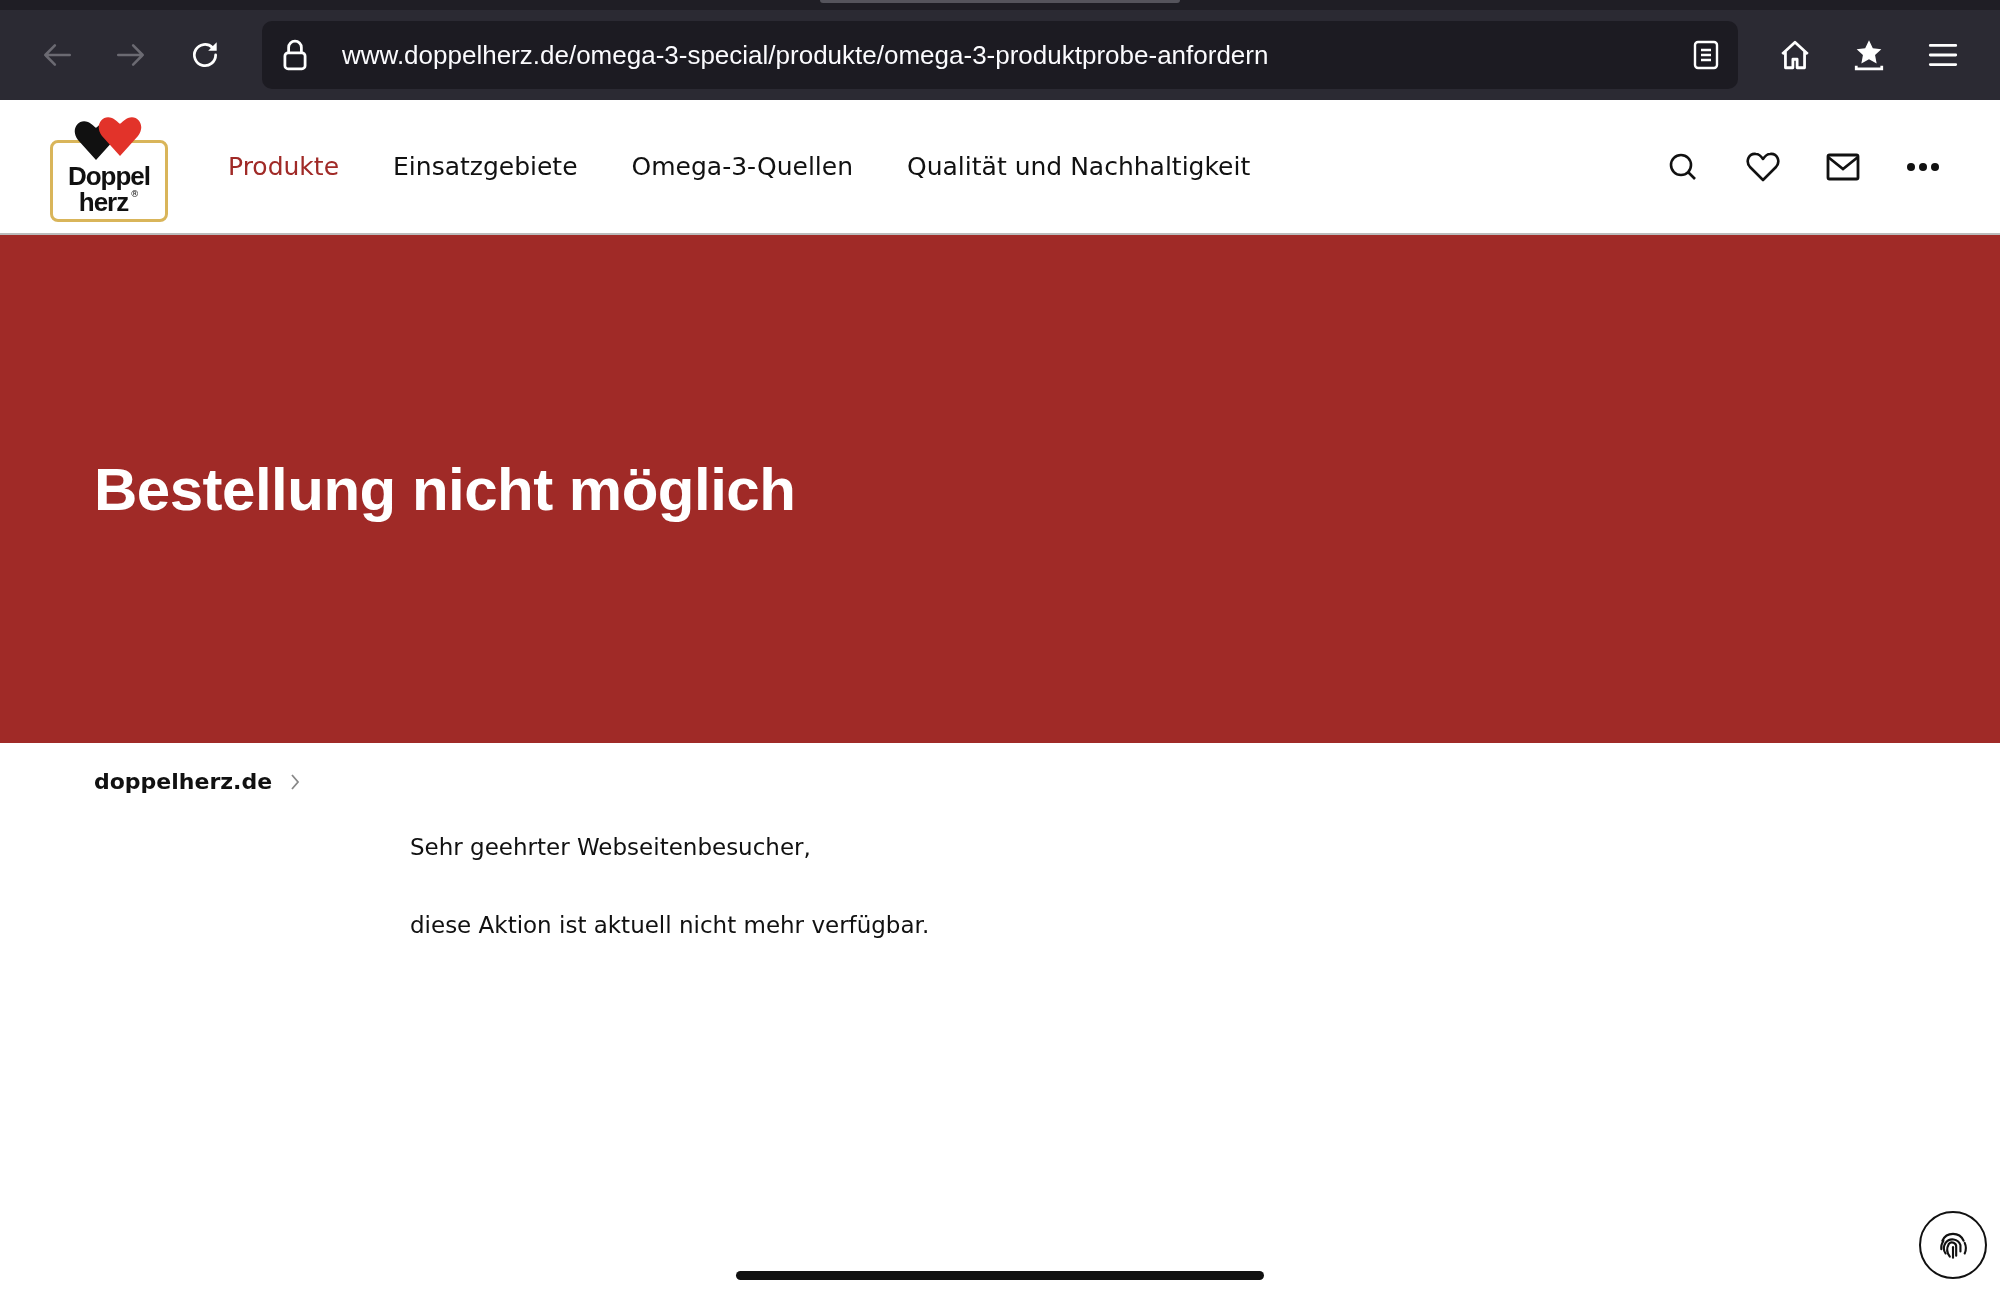 The width and height of the screenshot is (2000, 1292). What do you see at coordinates (670, 925) in the screenshot?
I see `message-text: diese Aktion ist aktuell nicht mehr verfügbar.` at bounding box center [670, 925].